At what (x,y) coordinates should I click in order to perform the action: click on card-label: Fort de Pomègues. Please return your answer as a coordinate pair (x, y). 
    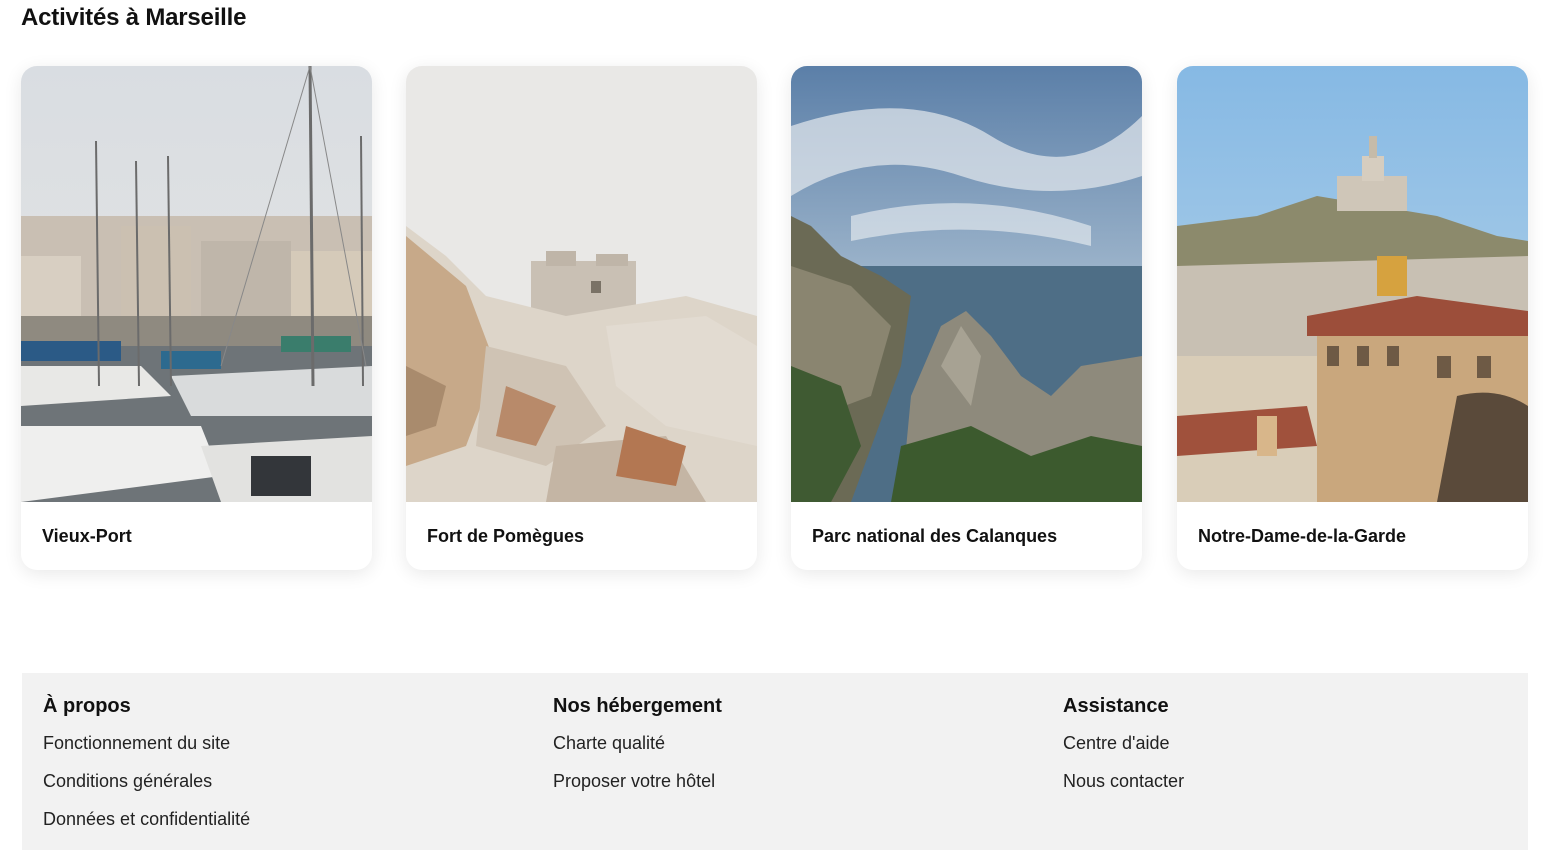
    Looking at the image, I should click on (506, 536).